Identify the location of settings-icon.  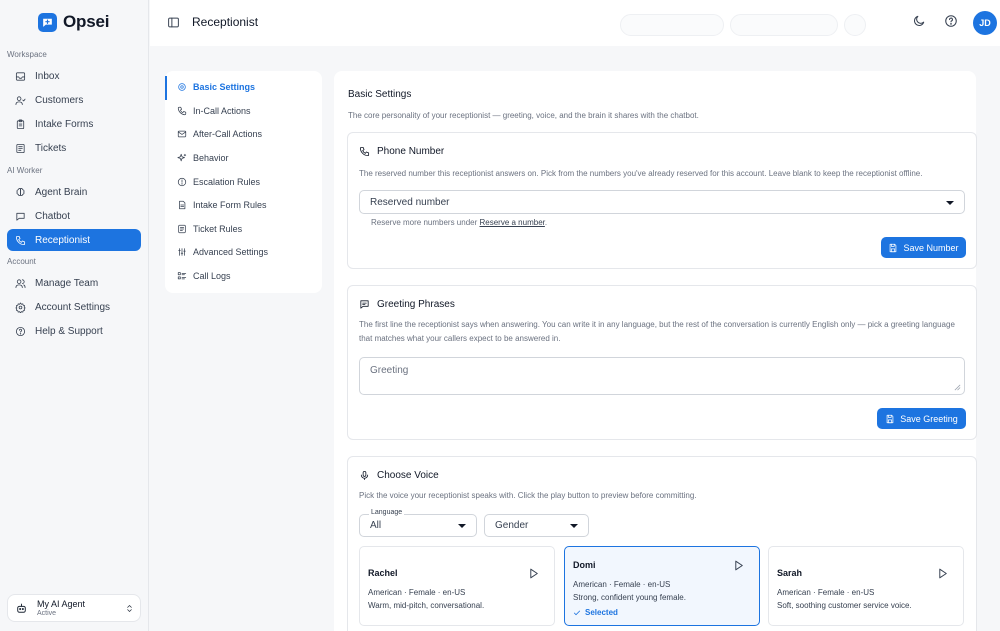
(182, 87).